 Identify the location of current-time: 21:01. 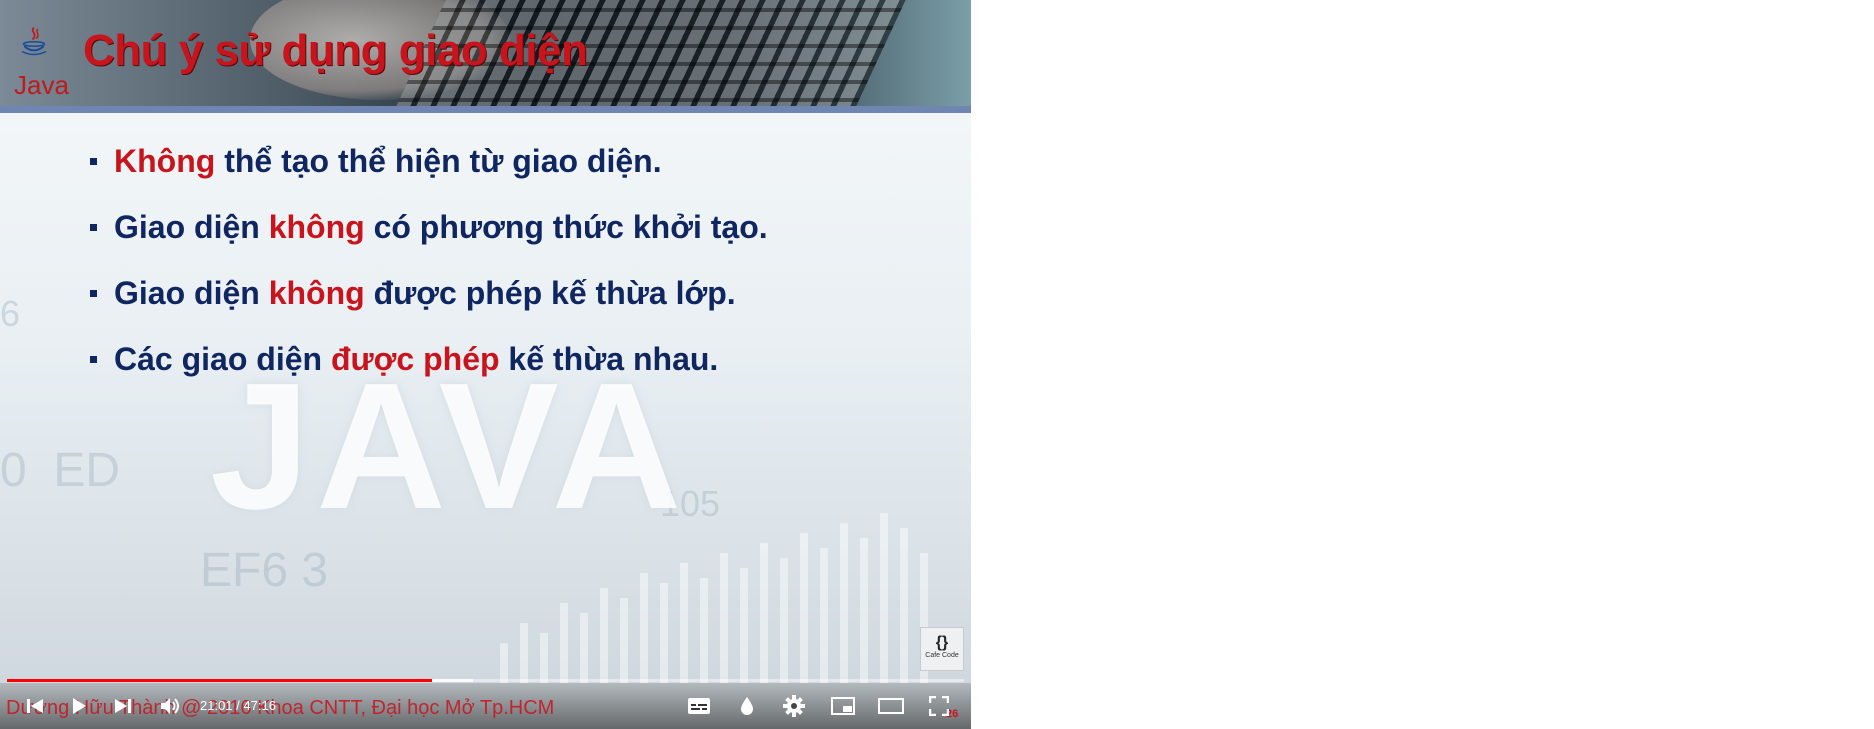
(216, 705).